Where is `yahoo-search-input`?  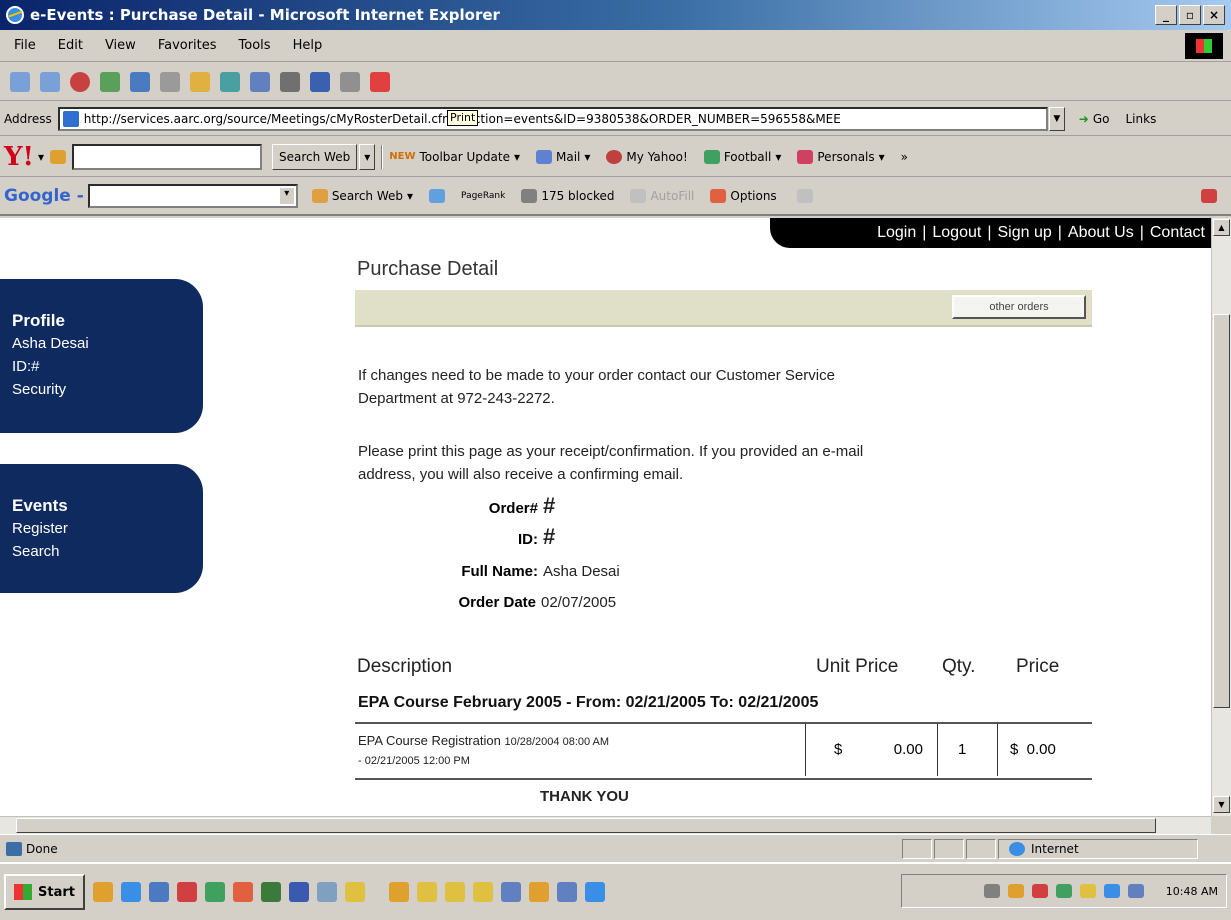
yahoo-search-input is located at coordinates (167, 156).